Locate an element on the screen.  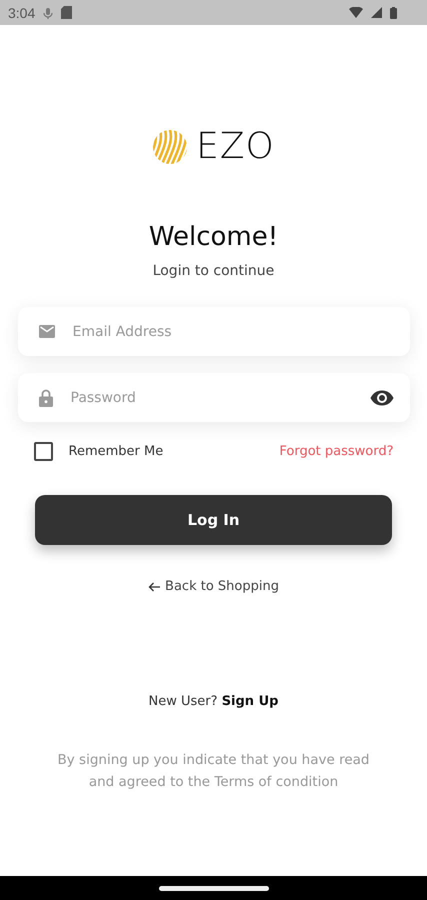
show-password-icon is located at coordinates (382, 398).